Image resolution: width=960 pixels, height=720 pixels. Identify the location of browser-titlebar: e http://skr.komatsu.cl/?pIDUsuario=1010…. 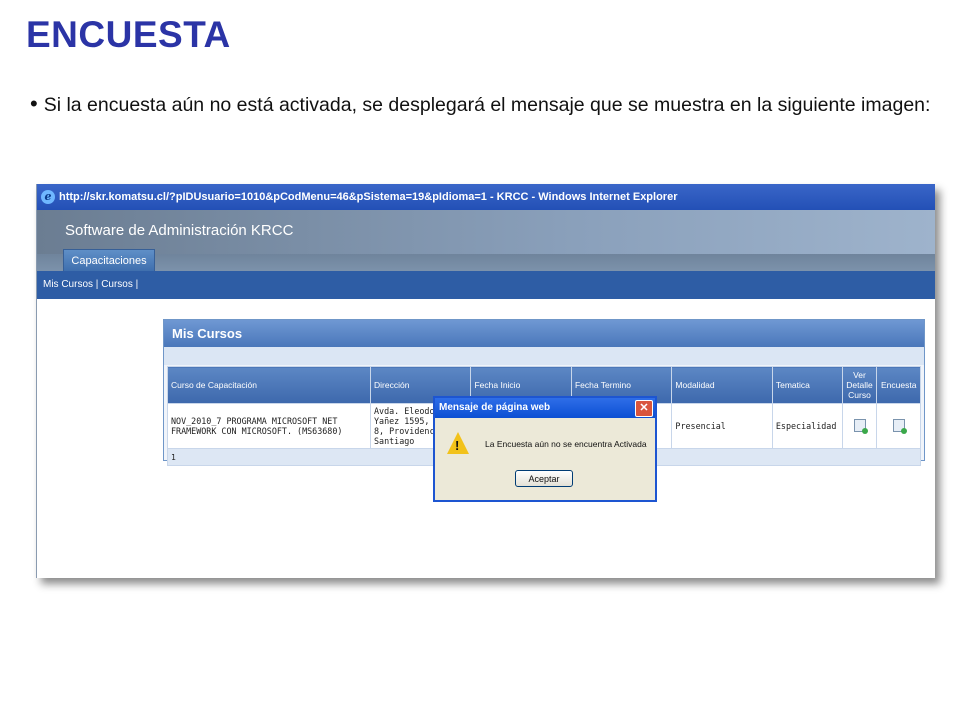
(486, 197).